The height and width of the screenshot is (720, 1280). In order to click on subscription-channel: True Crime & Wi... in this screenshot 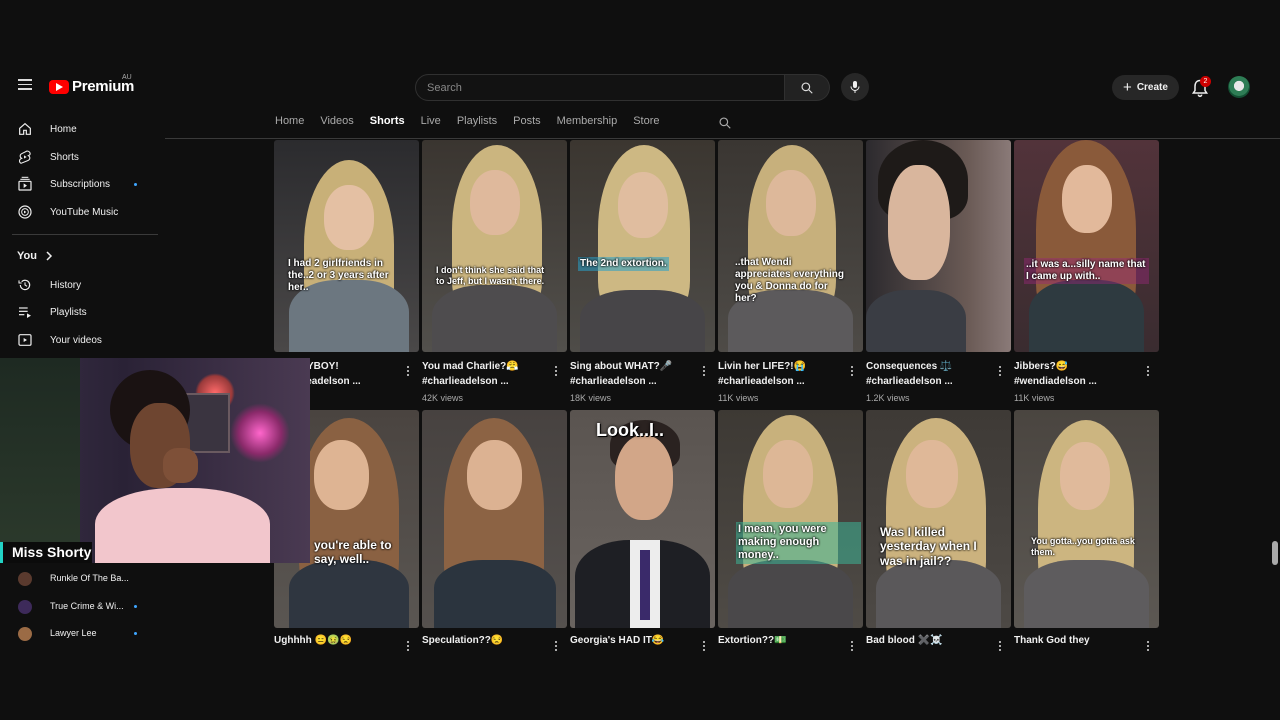, I will do `click(80, 607)`.